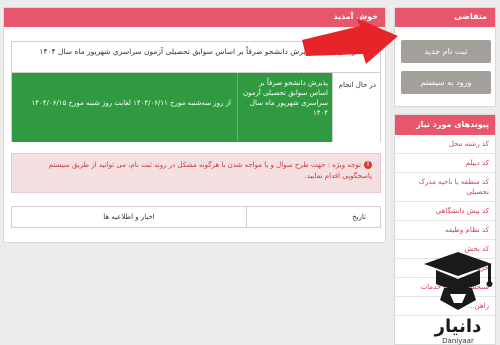 The height and width of the screenshot is (345, 500). What do you see at coordinates (445, 144) in the screenshot?
I see `link-item-field-code: کد رشته محل` at bounding box center [445, 144].